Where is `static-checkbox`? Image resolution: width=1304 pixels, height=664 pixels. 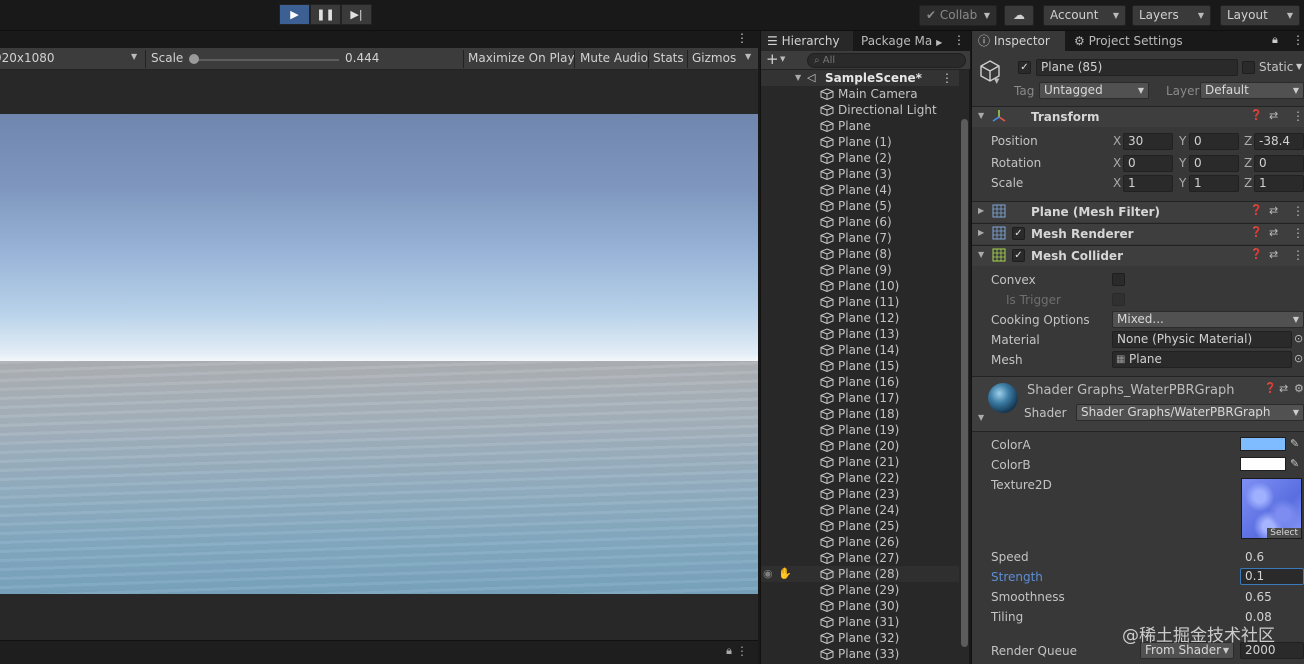
static-checkbox is located at coordinates (1248, 67).